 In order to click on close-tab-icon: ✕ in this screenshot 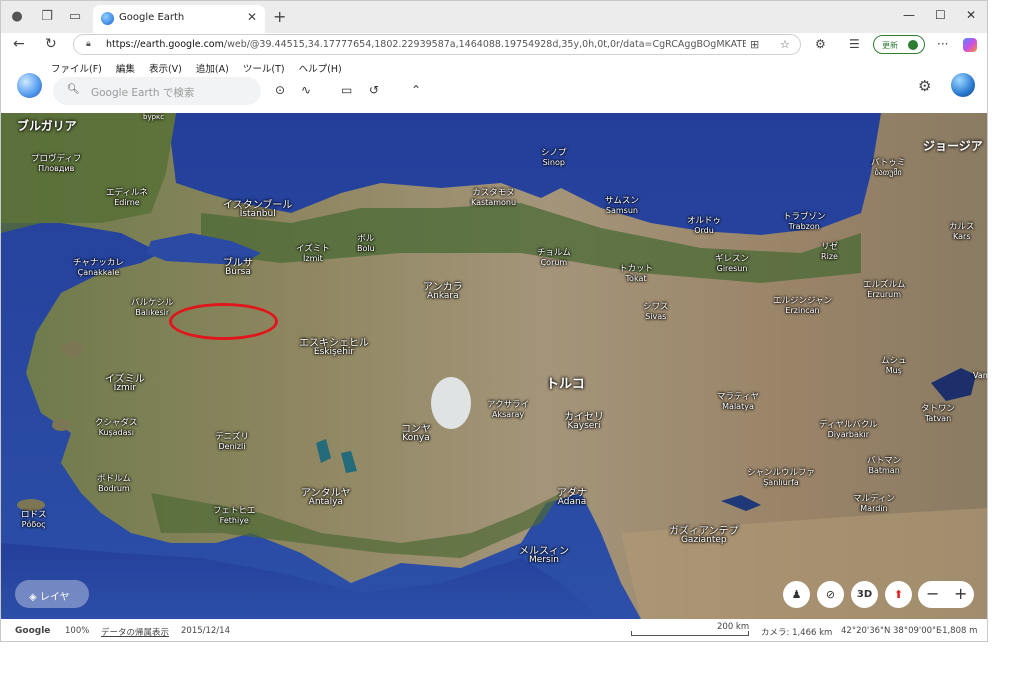, I will do `click(252, 17)`.